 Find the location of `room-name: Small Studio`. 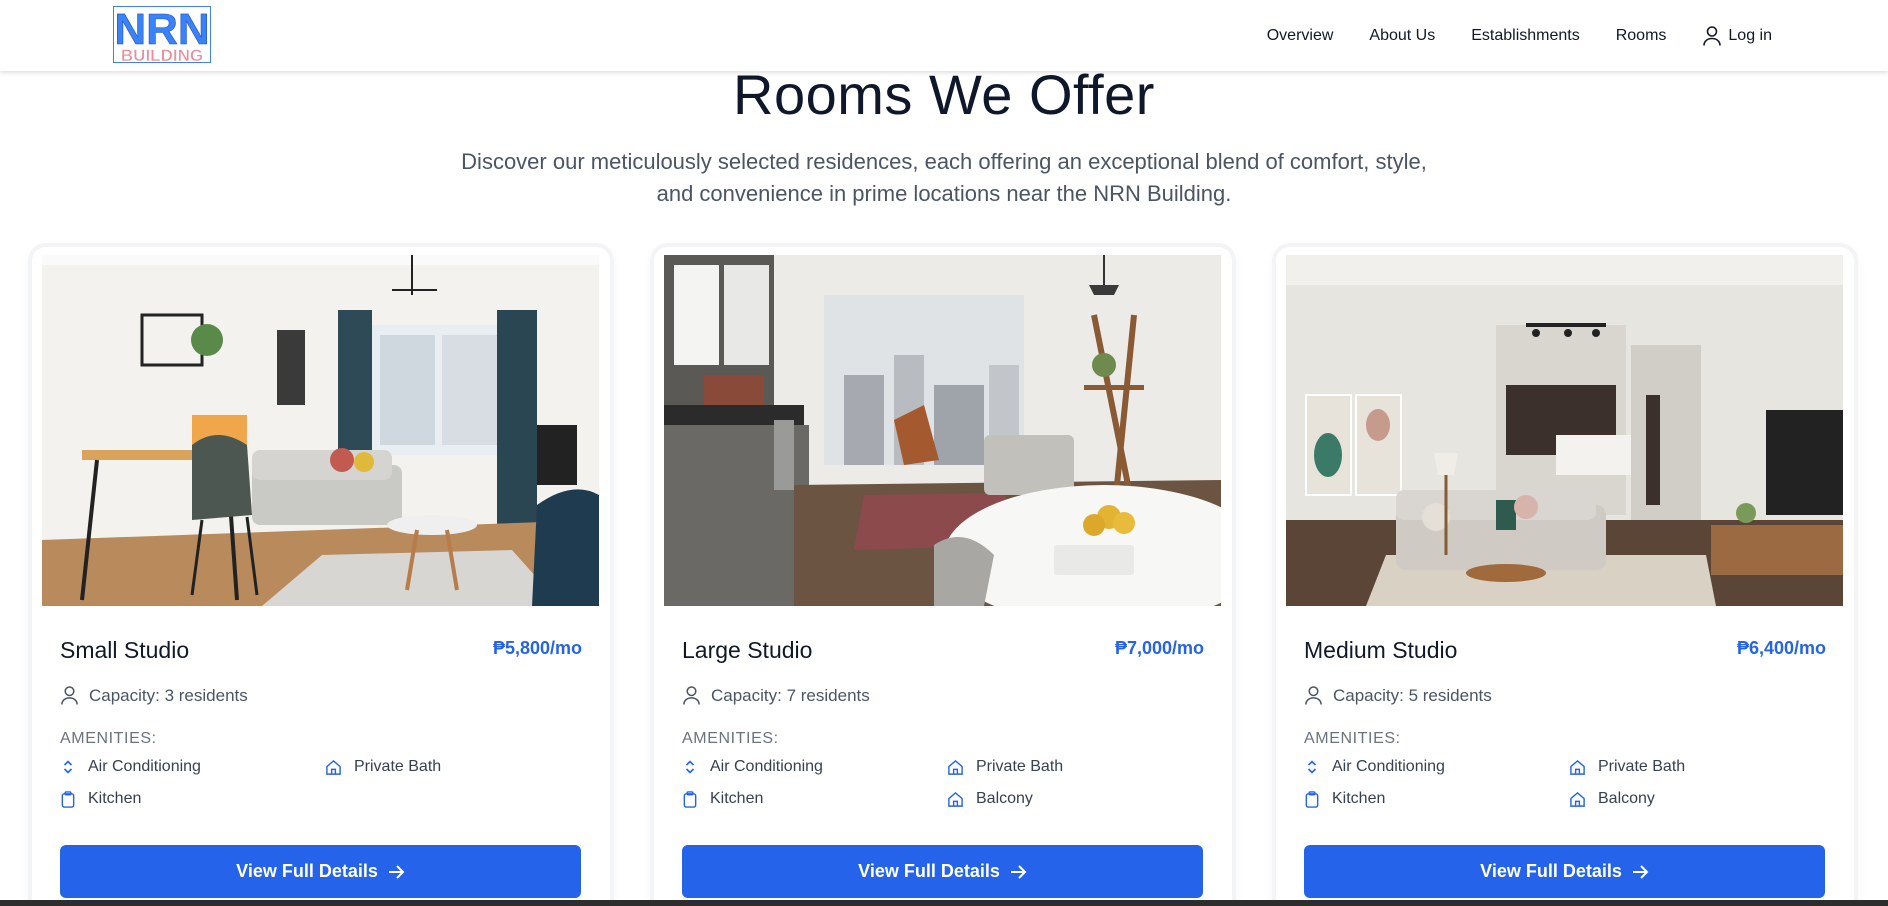

room-name: Small Studio is located at coordinates (125, 650).